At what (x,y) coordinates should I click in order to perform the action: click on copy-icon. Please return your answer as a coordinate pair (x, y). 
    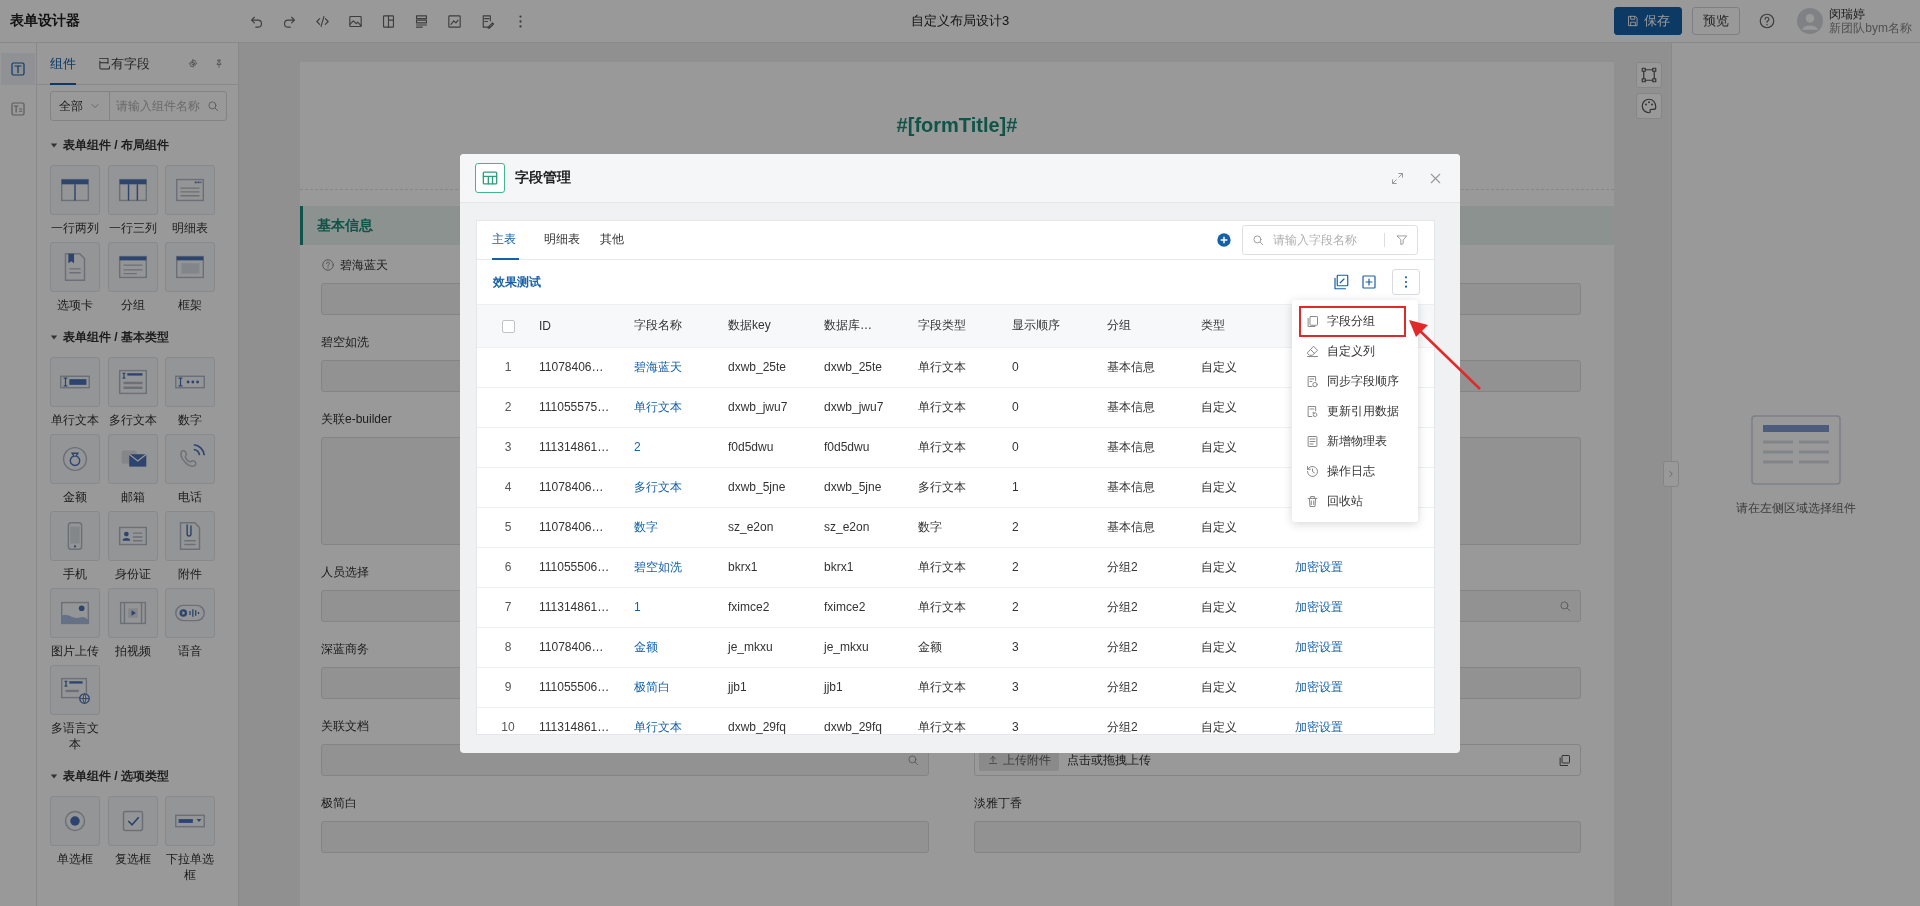
    Looking at the image, I should click on (1564, 760).